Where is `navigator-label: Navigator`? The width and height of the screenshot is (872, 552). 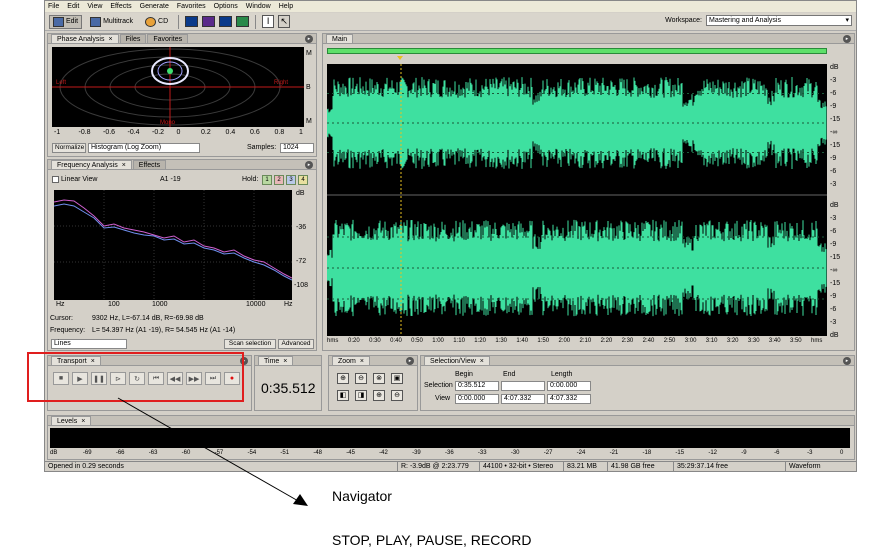
navigator-label: Navigator is located at coordinates (362, 496).